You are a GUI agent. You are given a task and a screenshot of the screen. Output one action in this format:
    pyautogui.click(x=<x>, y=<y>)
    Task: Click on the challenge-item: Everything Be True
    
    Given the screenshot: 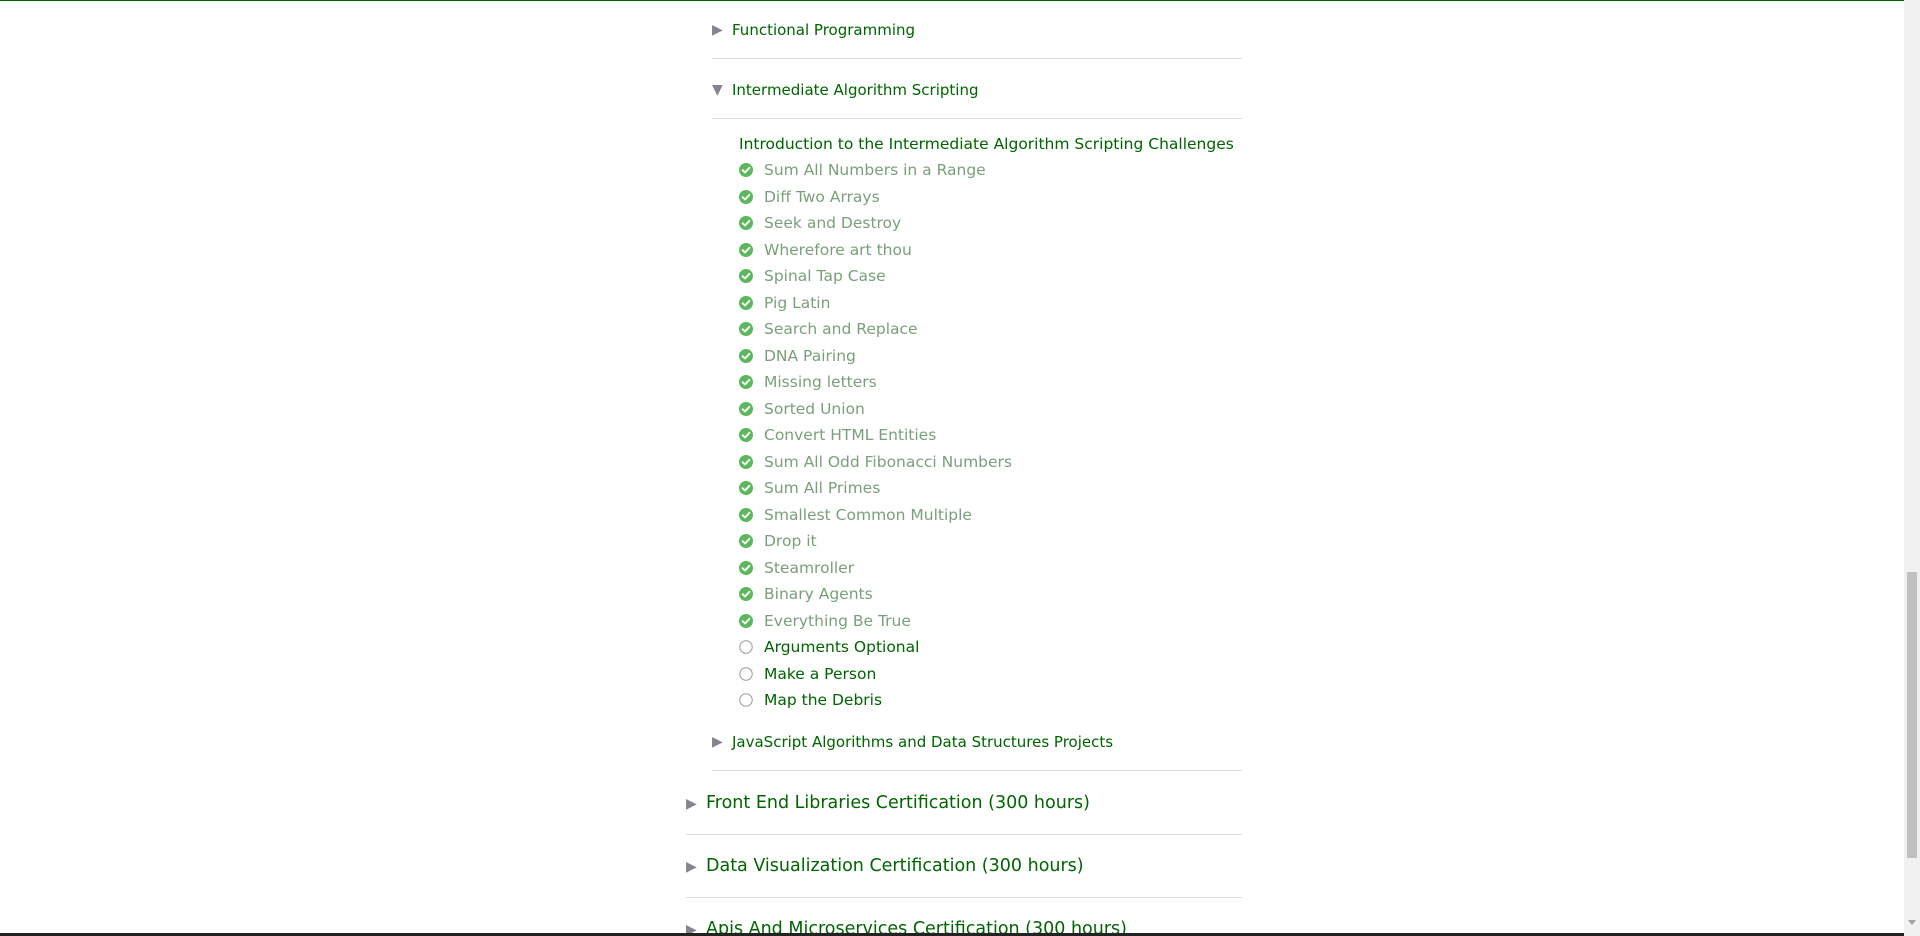 What is the action you would take?
    pyautogui.click(x=979, y=625)
    